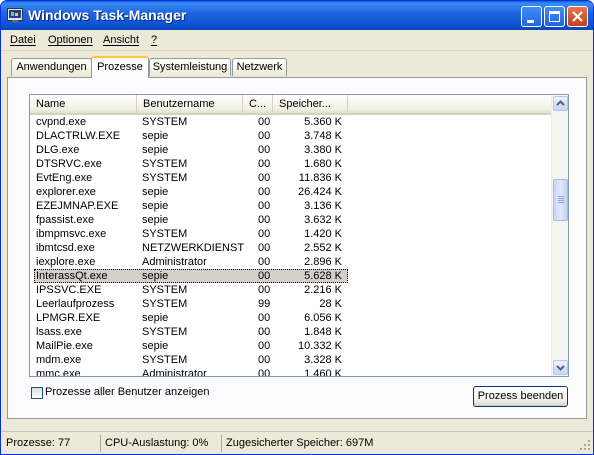 Image resolution: width=594 pixels, height=455 pixels. What do you see at coordinates (290, 262) in the screenshot?
I see `table-row: iexplore.exe Administrator 00 2.896 K` at bounding box center [290, 262].